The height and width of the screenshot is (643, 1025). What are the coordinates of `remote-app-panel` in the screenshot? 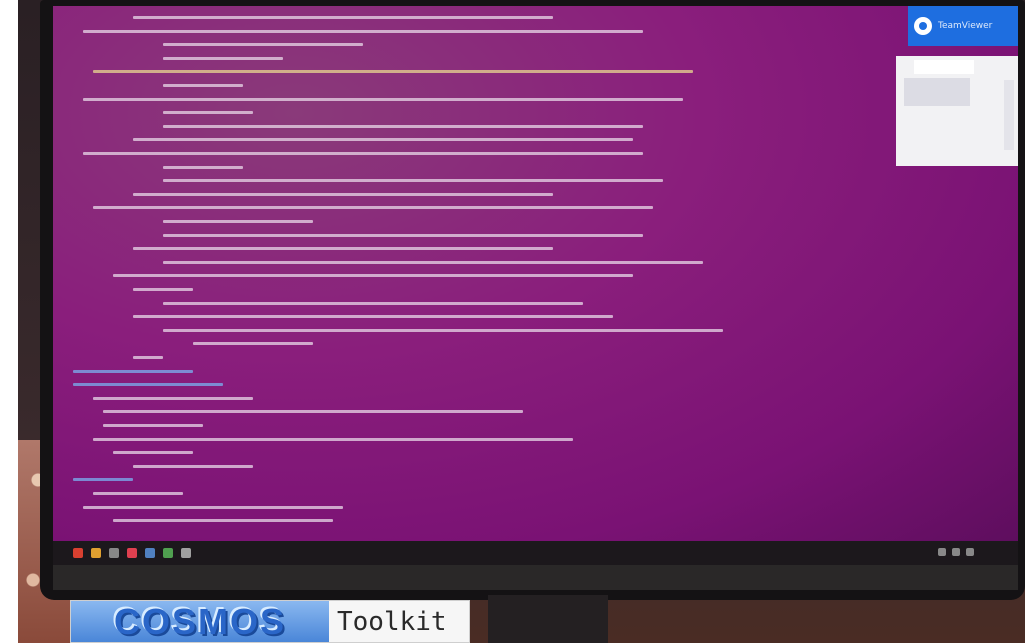 It's located at (957, 111).